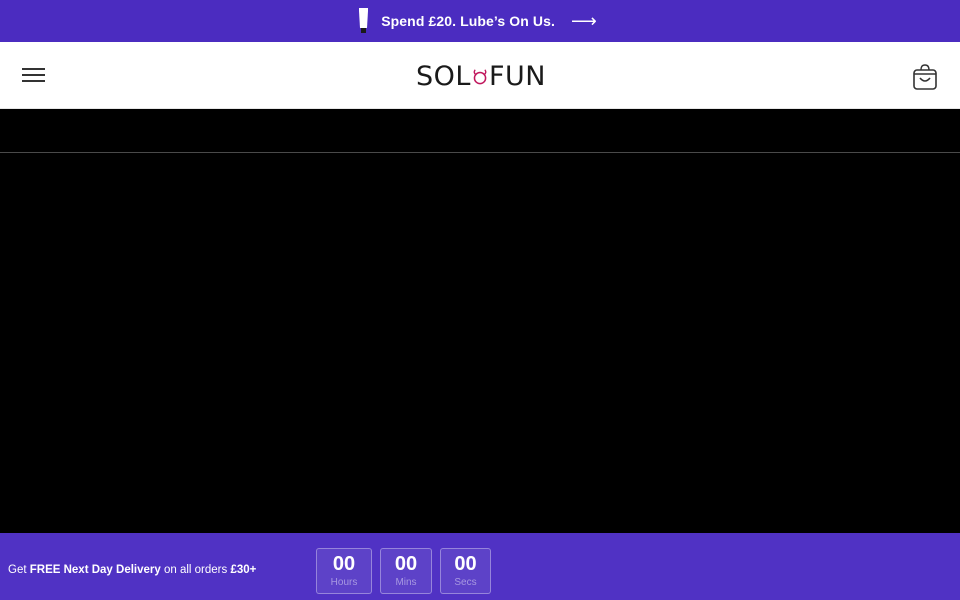 The height and width of the screenshot is (600, 960). What do you see at coordinates (517, 76) in the screenshot?
I see `logo-text-right: FUN` at bounding box center [517, 76].